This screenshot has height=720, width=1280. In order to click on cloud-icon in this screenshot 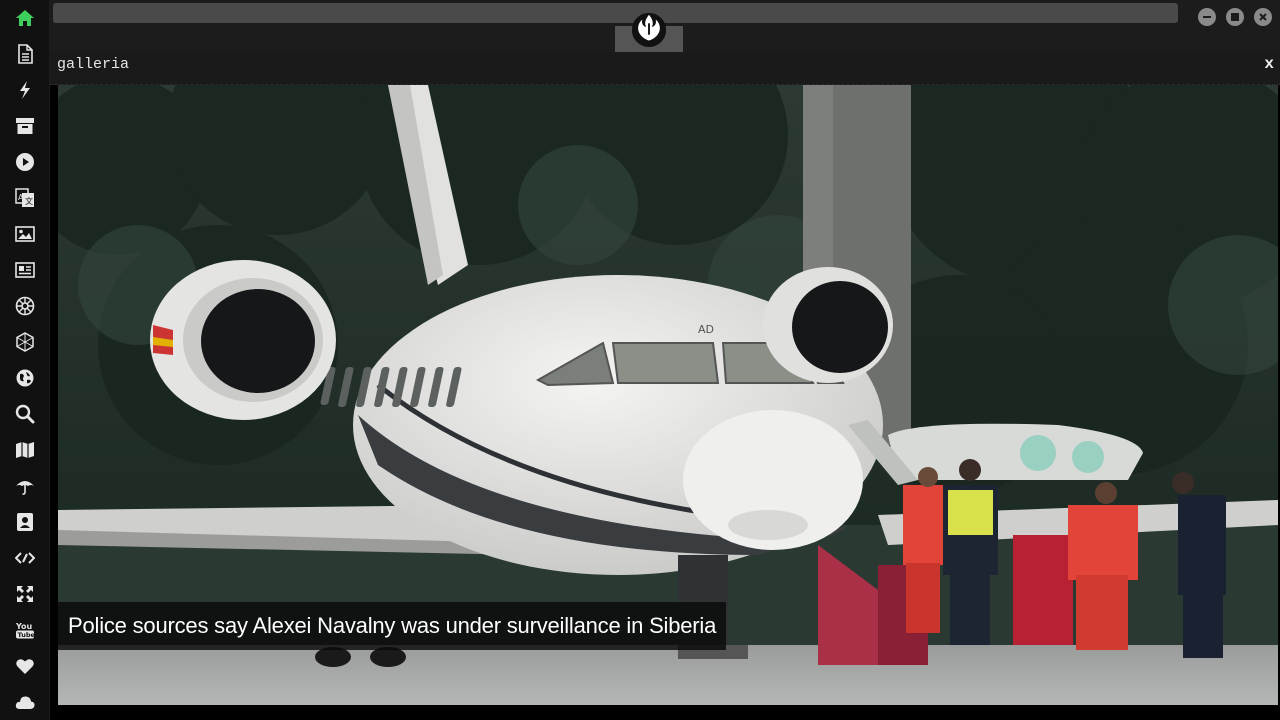, I will do `click(25, 702)`.